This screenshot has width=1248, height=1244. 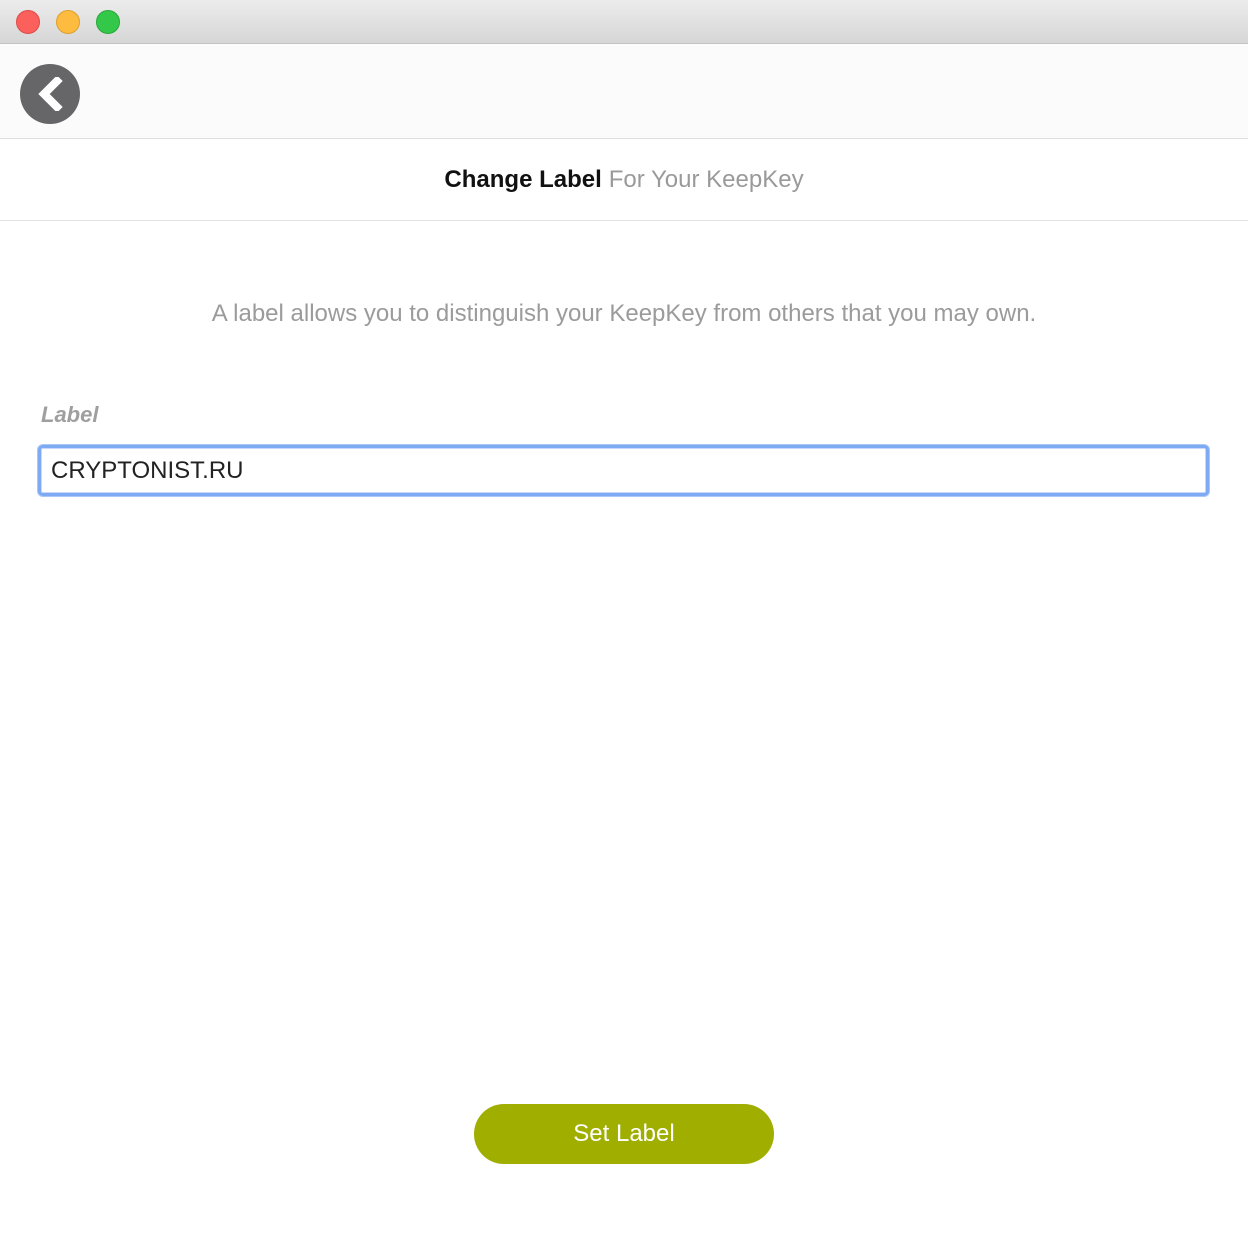 I want to click on set-label-button: Set Label, so click(x=624, y=1134).